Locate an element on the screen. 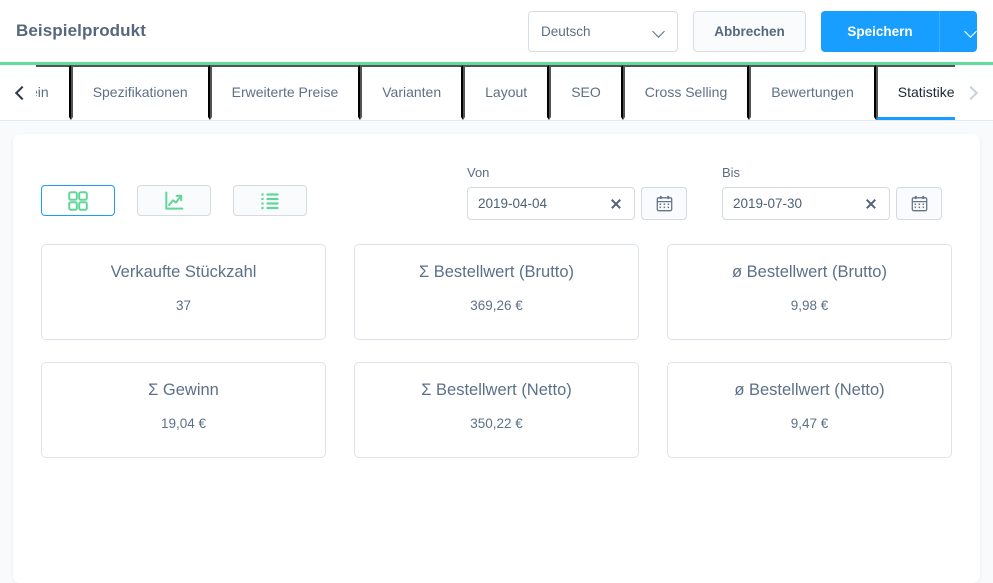 This screenshot has height=583, width=993. date-from-input: 2019-04-04 is located at coordinates (551, 203).